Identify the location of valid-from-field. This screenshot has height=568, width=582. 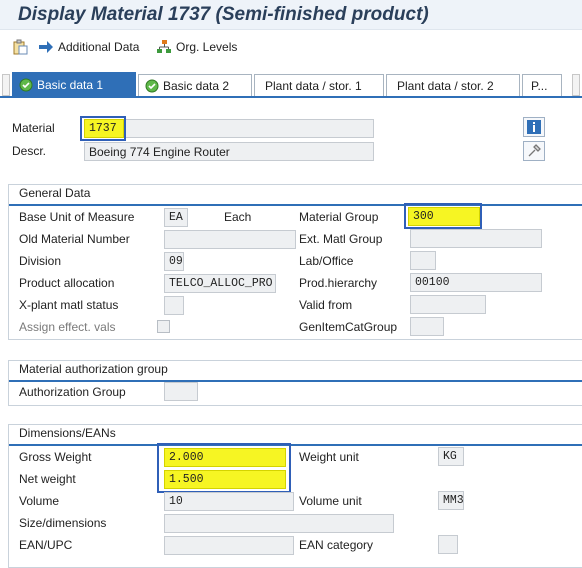
(448, 304).